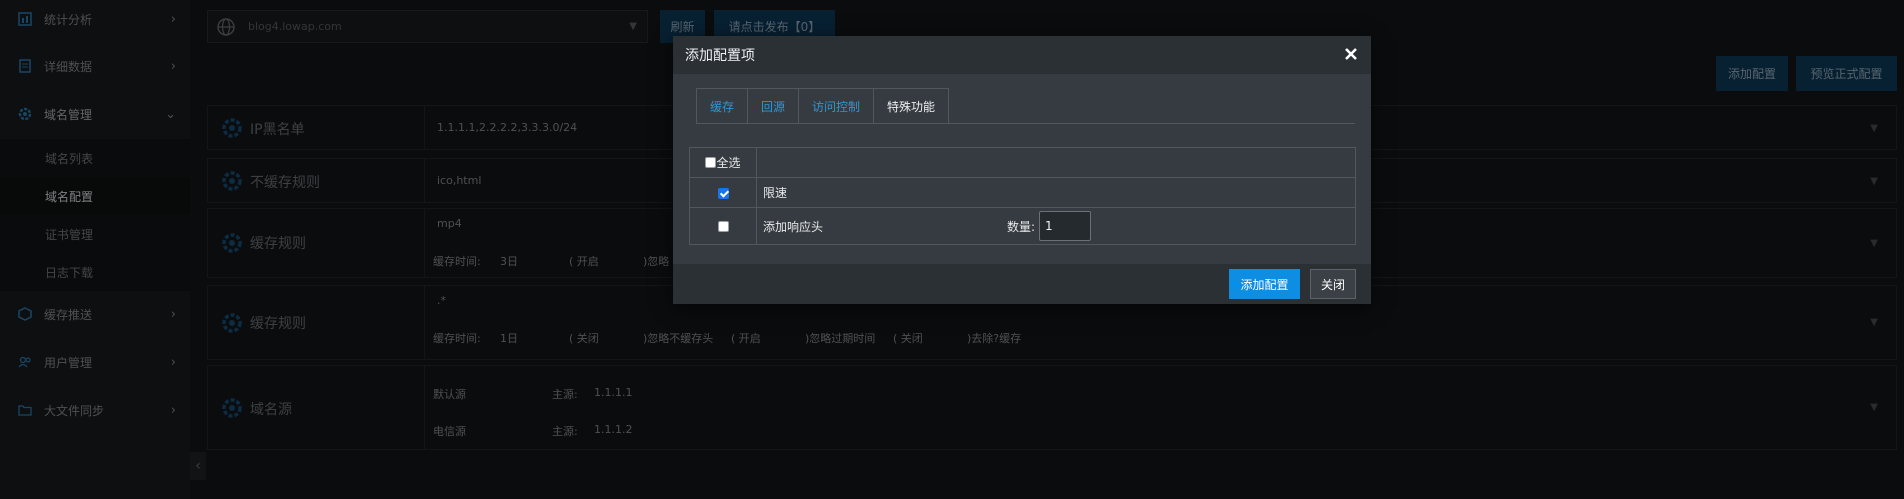 This screenshot has height=499, width=1904. Describe the element at coordinates (911, 106) in the screenshot. I see `tab-special-features: 特殊功能` at that location.